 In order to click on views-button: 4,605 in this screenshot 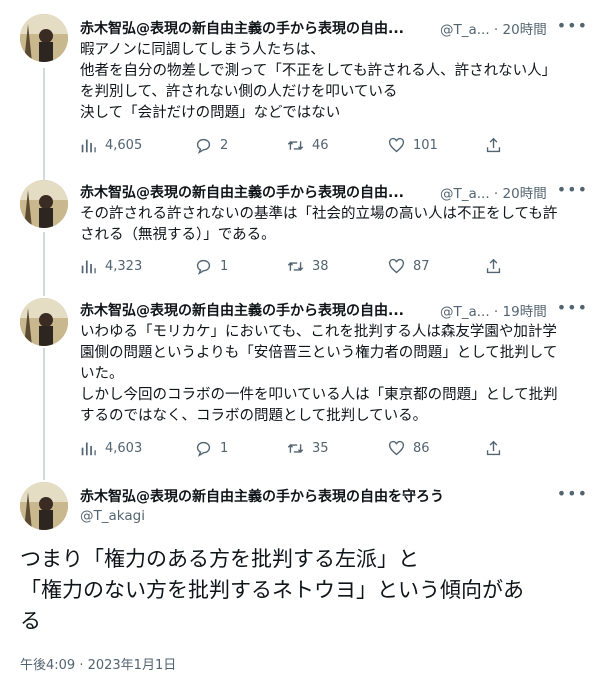, I will do `click(111, 145)`.